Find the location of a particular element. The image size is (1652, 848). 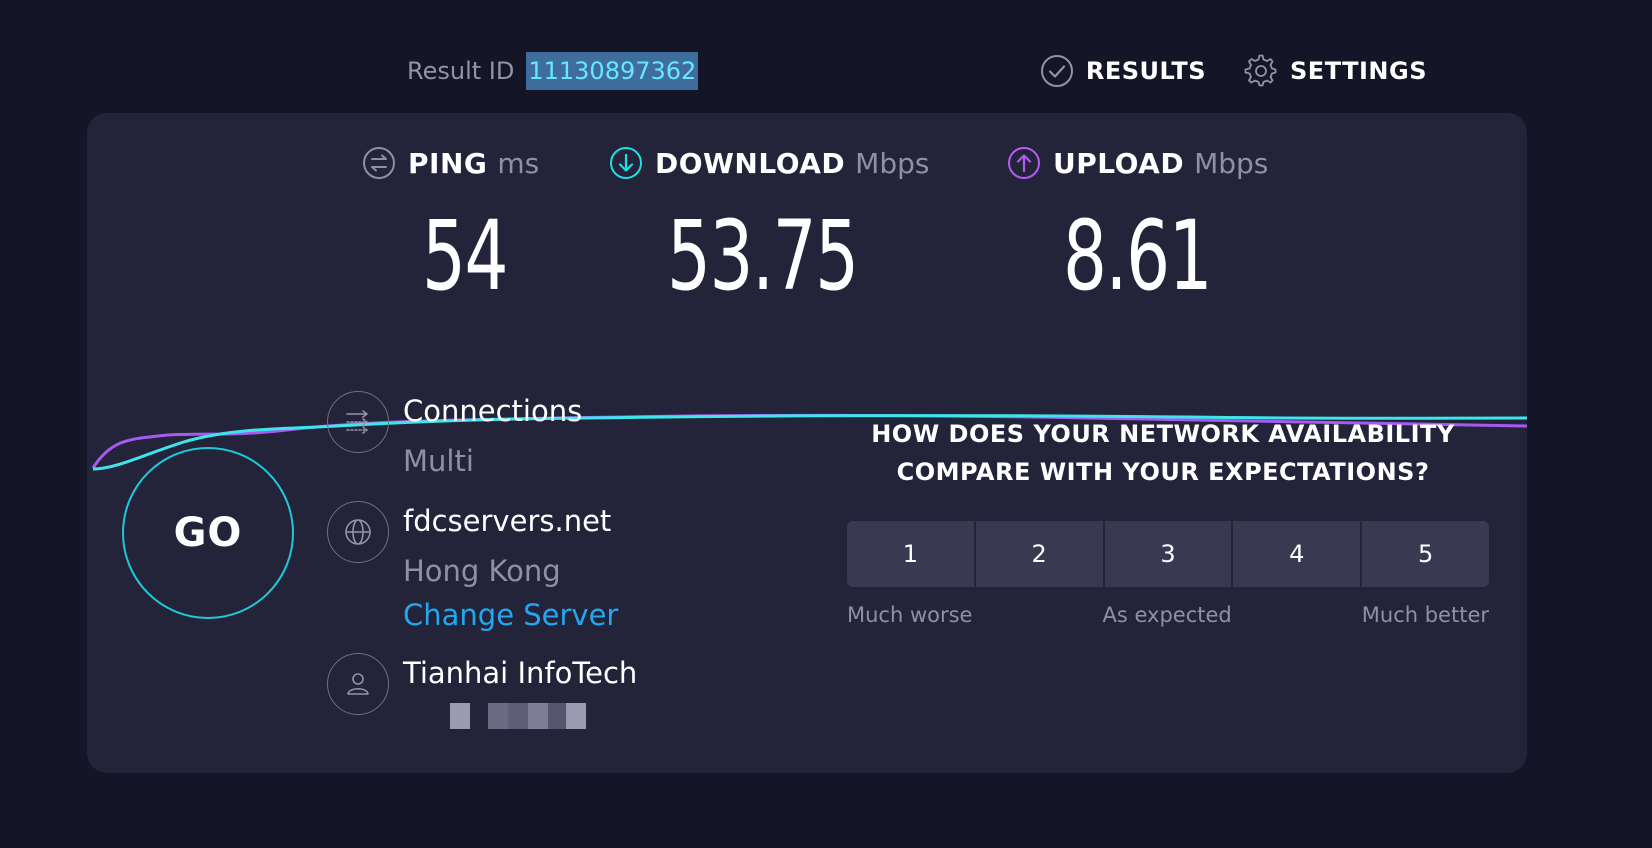

rating-labels: Much worse As expected Much better is located at coordinates (1168, 615).